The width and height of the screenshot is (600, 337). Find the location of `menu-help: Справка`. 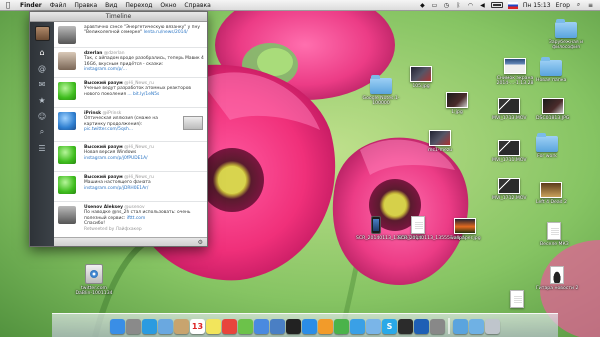

menu-help: Справка is located at coordinates (197, 5).